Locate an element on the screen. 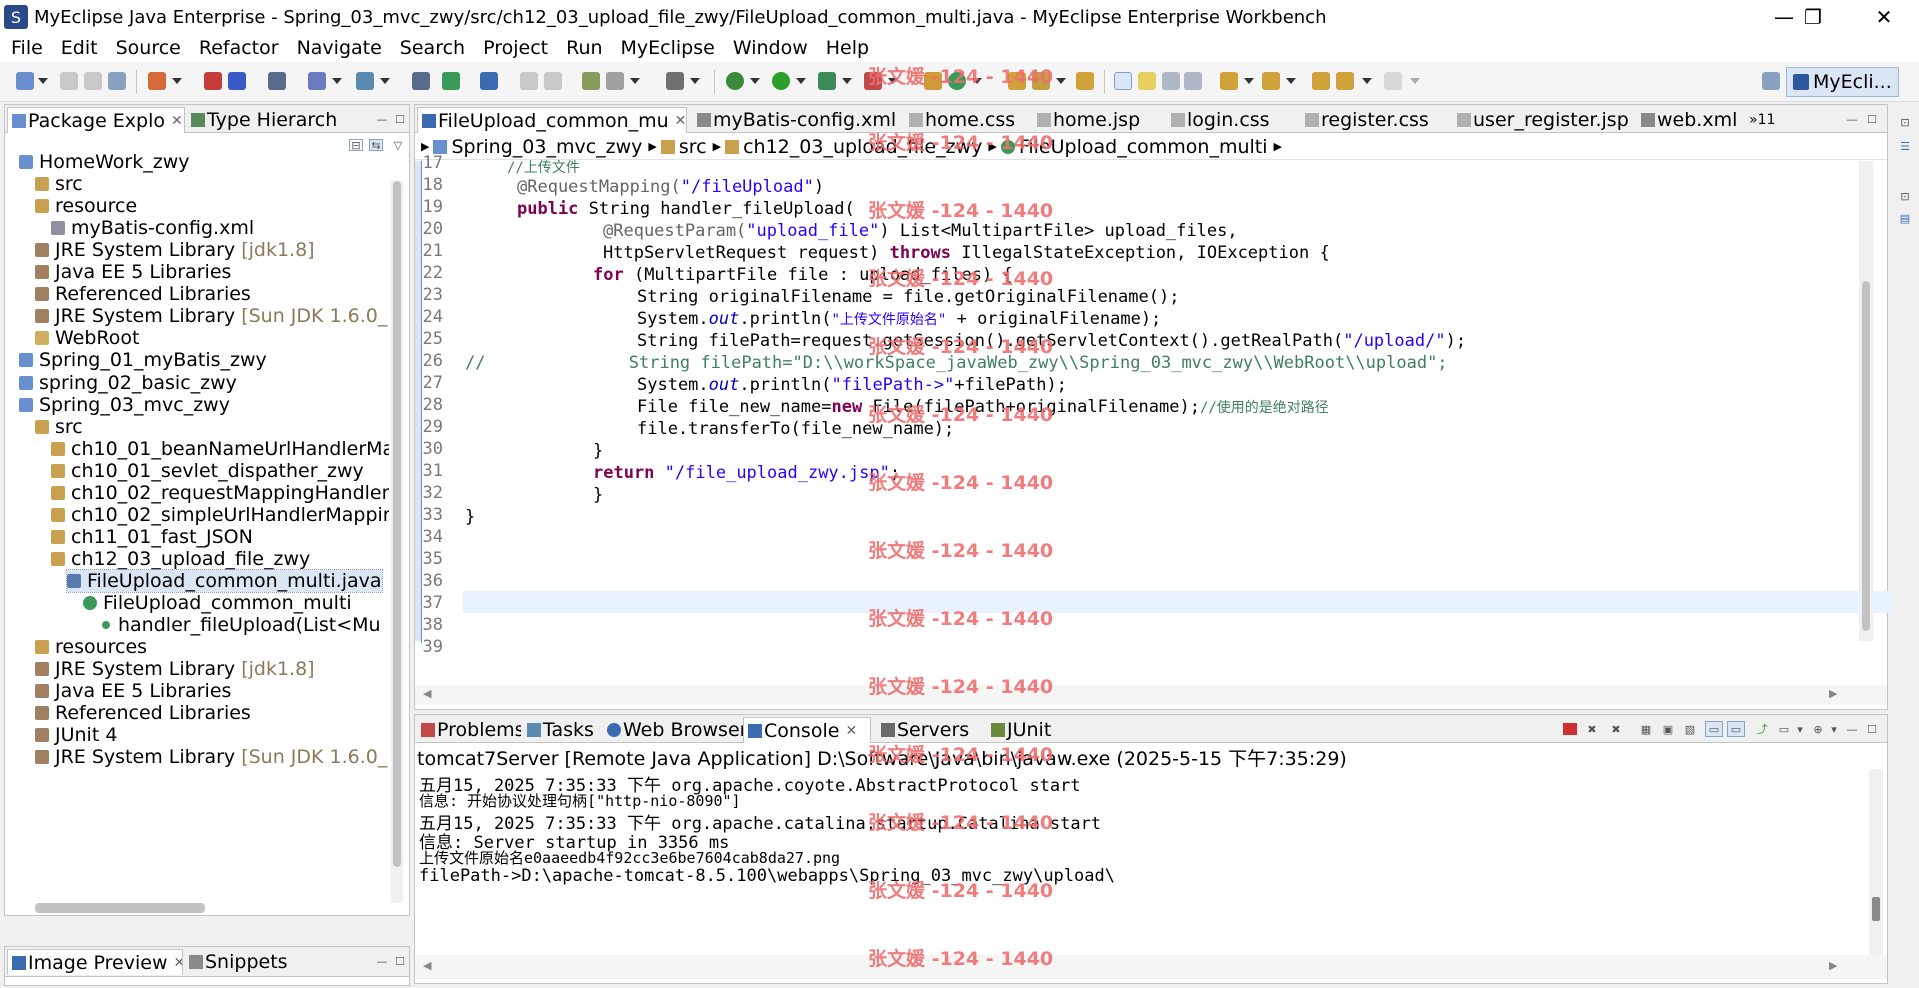  stop-dropdown-icon is located at coordinates (893, 81).